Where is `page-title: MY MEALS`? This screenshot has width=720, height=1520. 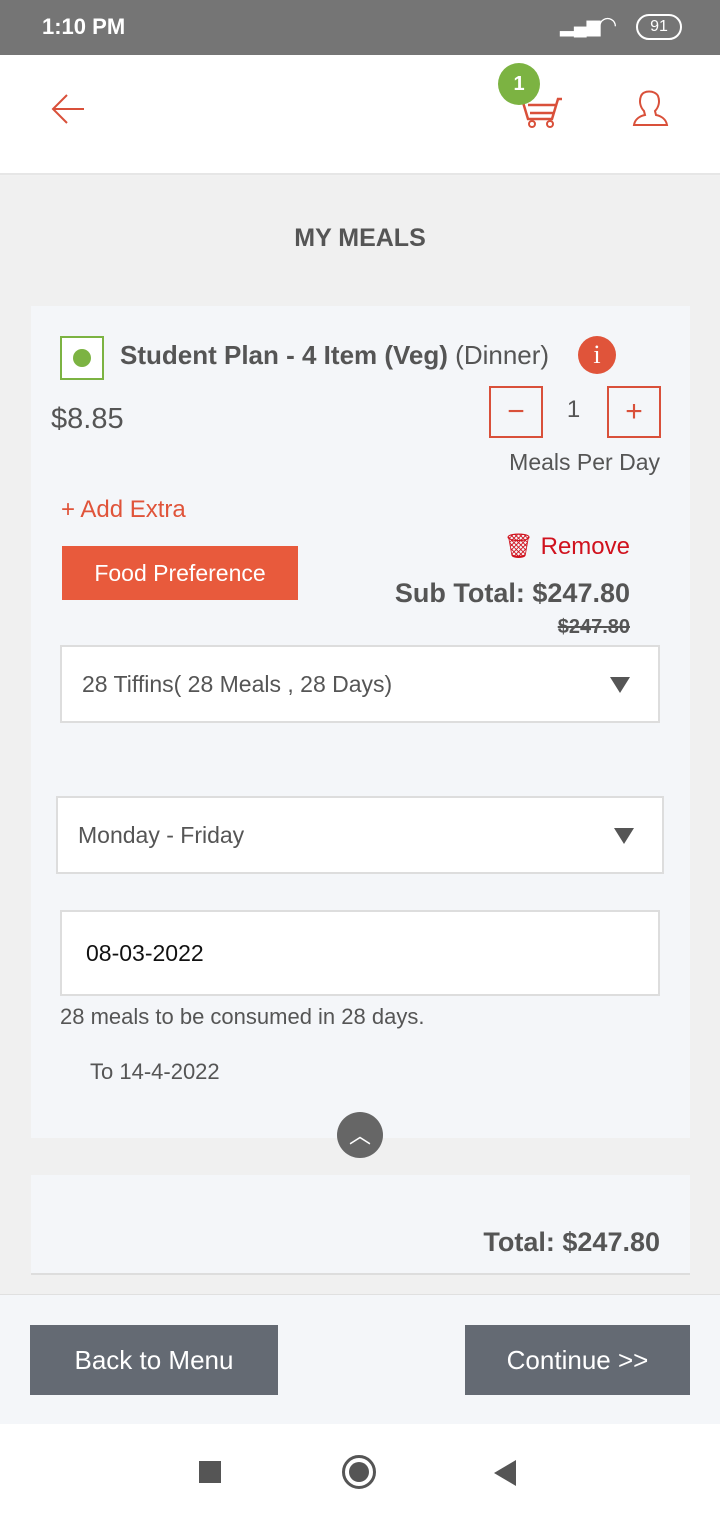 page-title: MY MEALS is located at coordinates (360, 238).